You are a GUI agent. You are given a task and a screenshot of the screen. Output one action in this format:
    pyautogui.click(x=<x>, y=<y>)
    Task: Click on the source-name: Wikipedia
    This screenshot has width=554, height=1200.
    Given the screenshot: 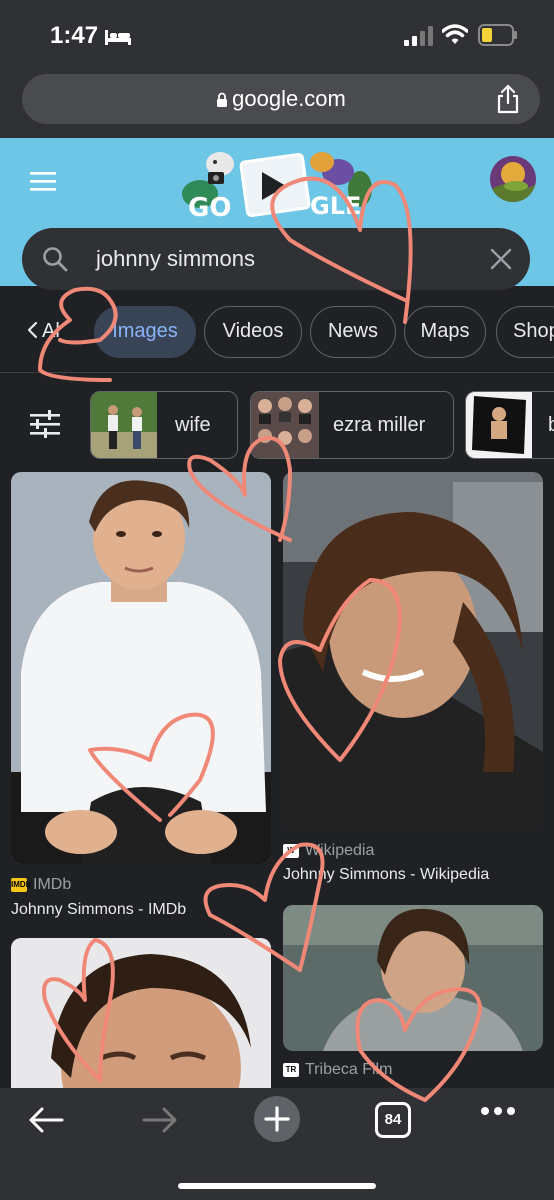 What is the action you would take?
    pyautogui.click(x=340, y=850)
    